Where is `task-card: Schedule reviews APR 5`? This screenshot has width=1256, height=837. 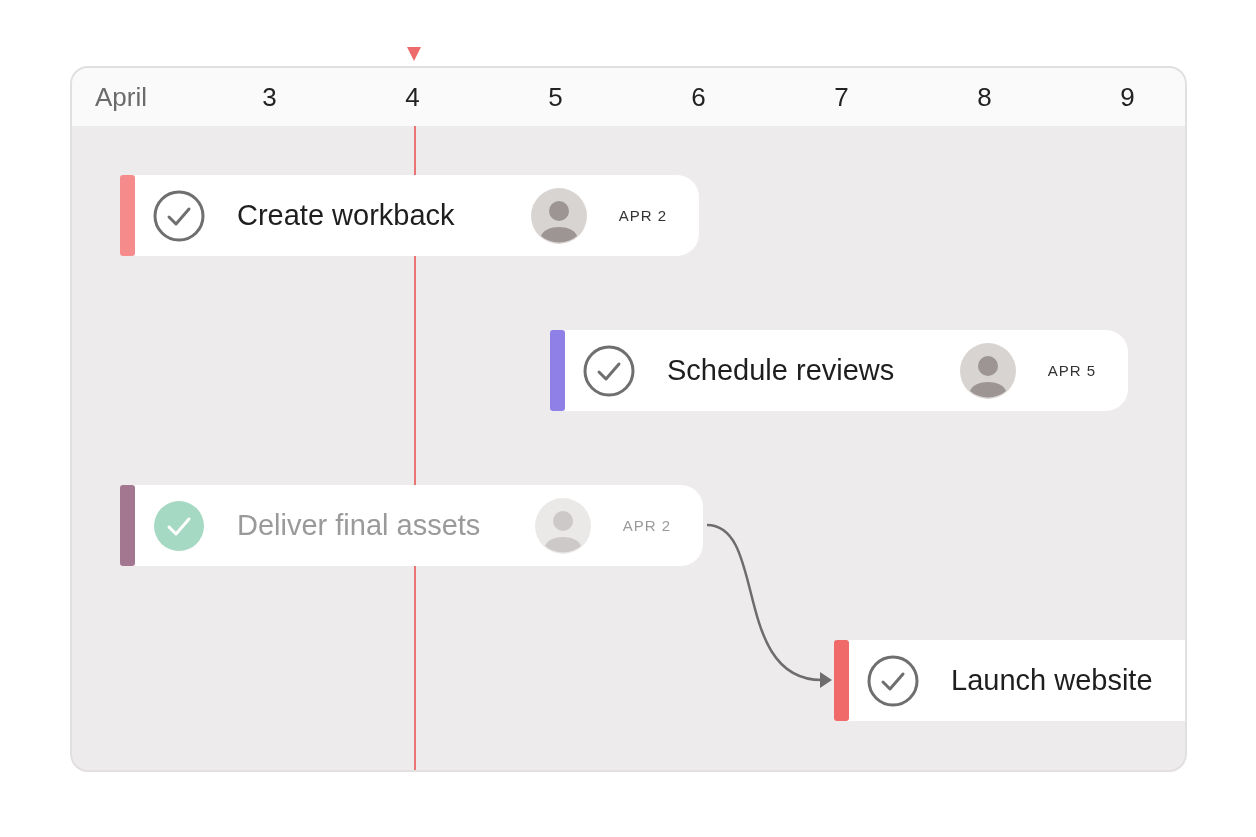
task-card: Schedule reviews APR 5 is located at coordinates (839, 370).